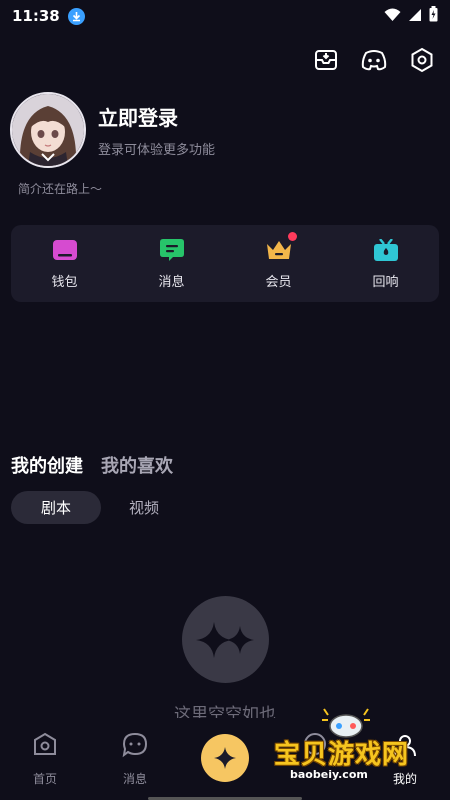  I want to click on quick-item-vip: 会员, so click(279, 260).